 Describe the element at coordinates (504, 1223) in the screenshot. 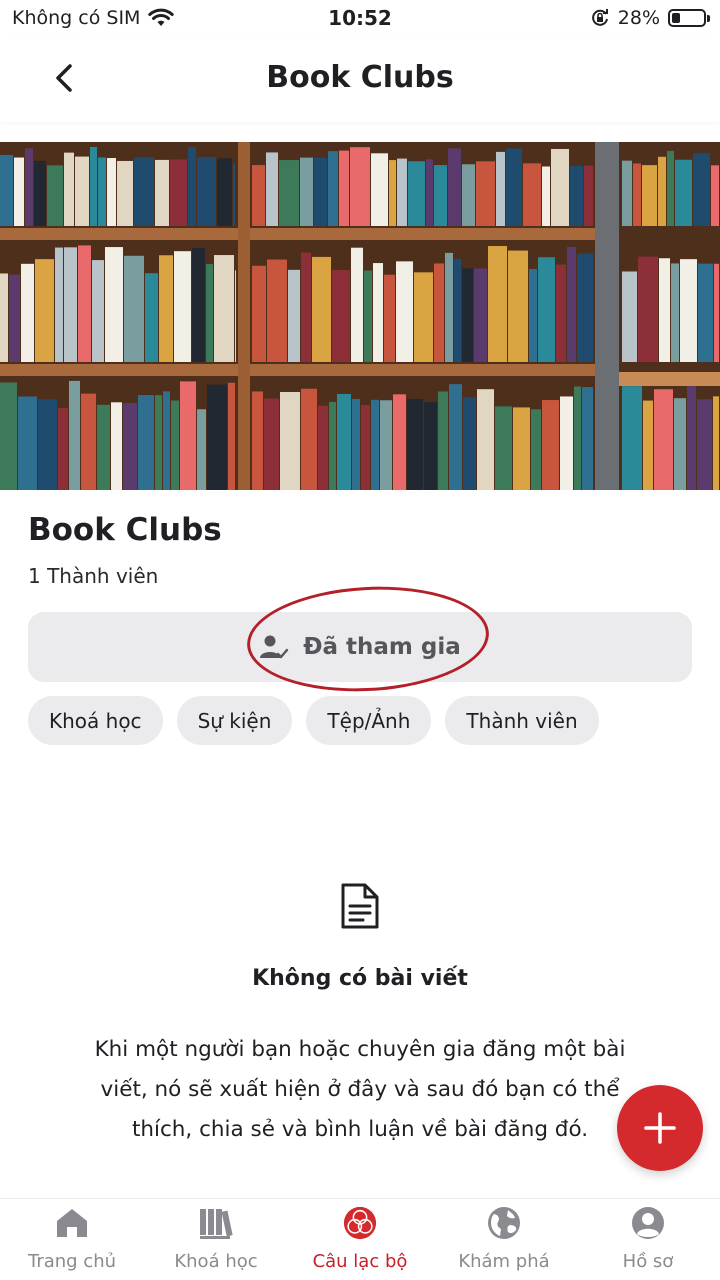

I see `globe-icon` at that location.